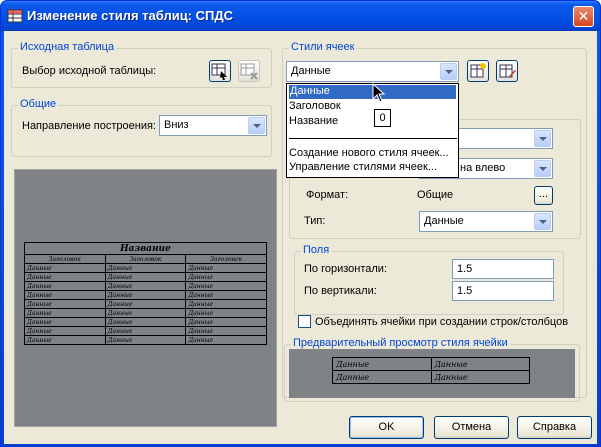  Describe the element at coordinates (386, 427) in the screenshot. I see `ok-button: OK` at that location.